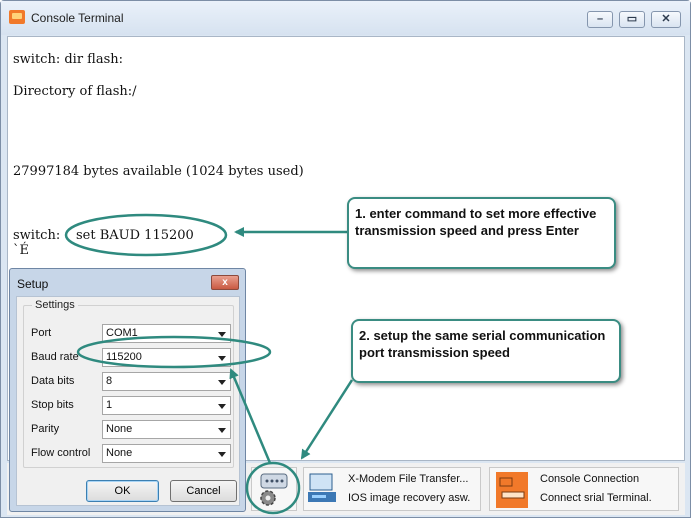 This screenshot has height=518, width=691. What do you see at coordinates (327, 419) in the screenshot?
I see `callout2-arrow` at bounding box center [327, 419].